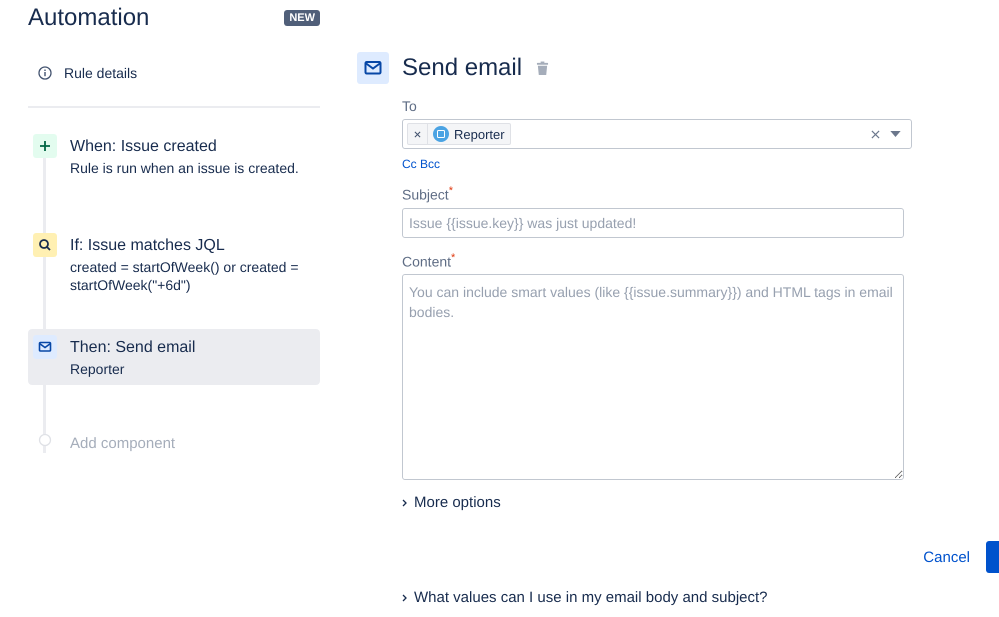  What do you see at coordinates (462, 68) in the screenshot?
I see `editor-title: Send email` at bounding box center [462, 68].